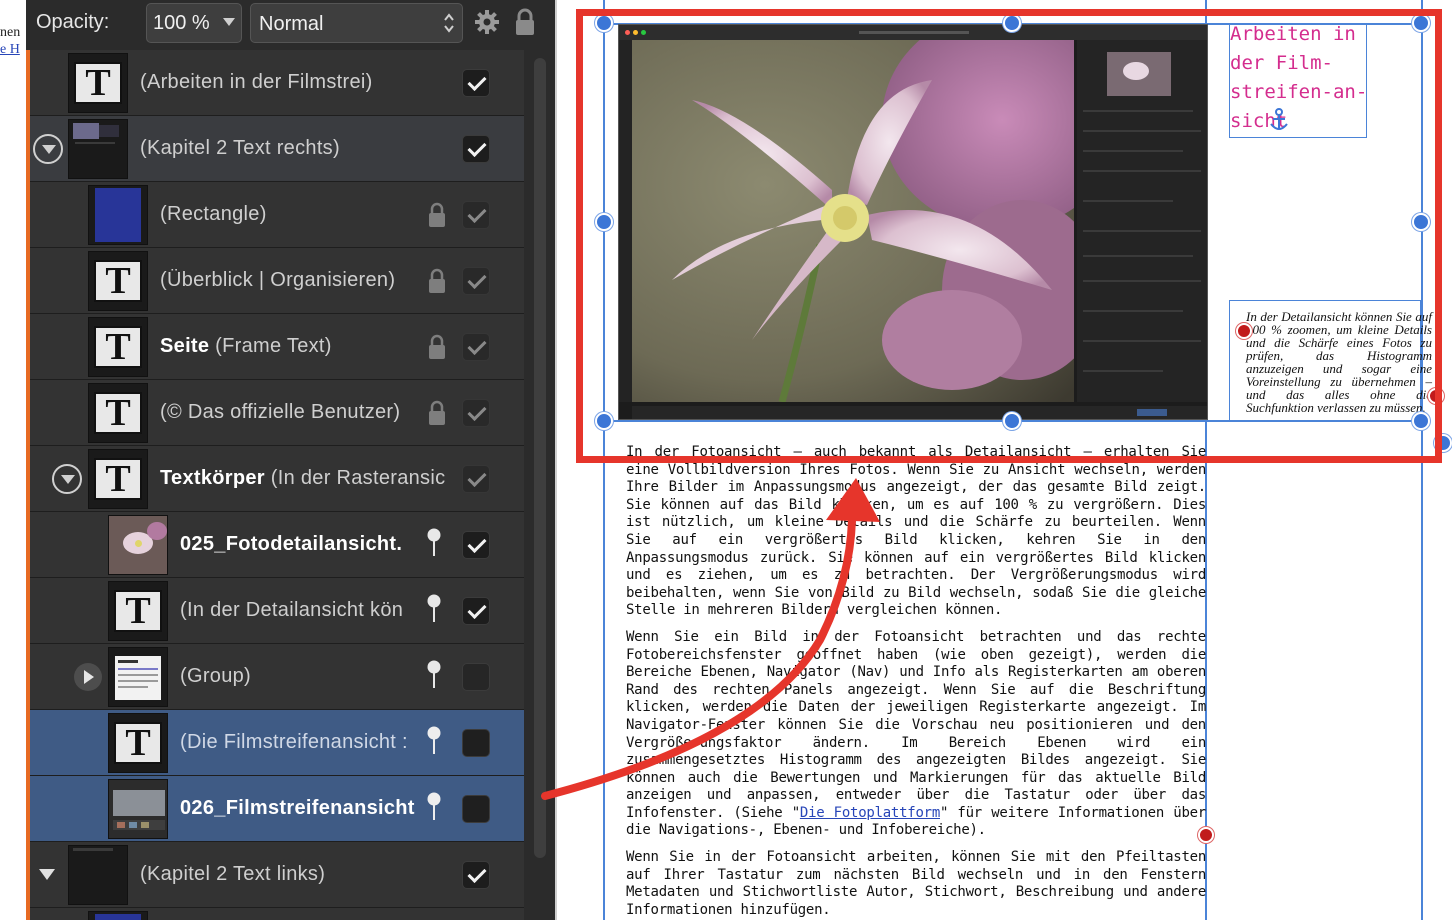 The image size is (1452, 920). Describe the element at coordinates (1206, 835) in the screenshot. I see `text-flow-handle` at that location.